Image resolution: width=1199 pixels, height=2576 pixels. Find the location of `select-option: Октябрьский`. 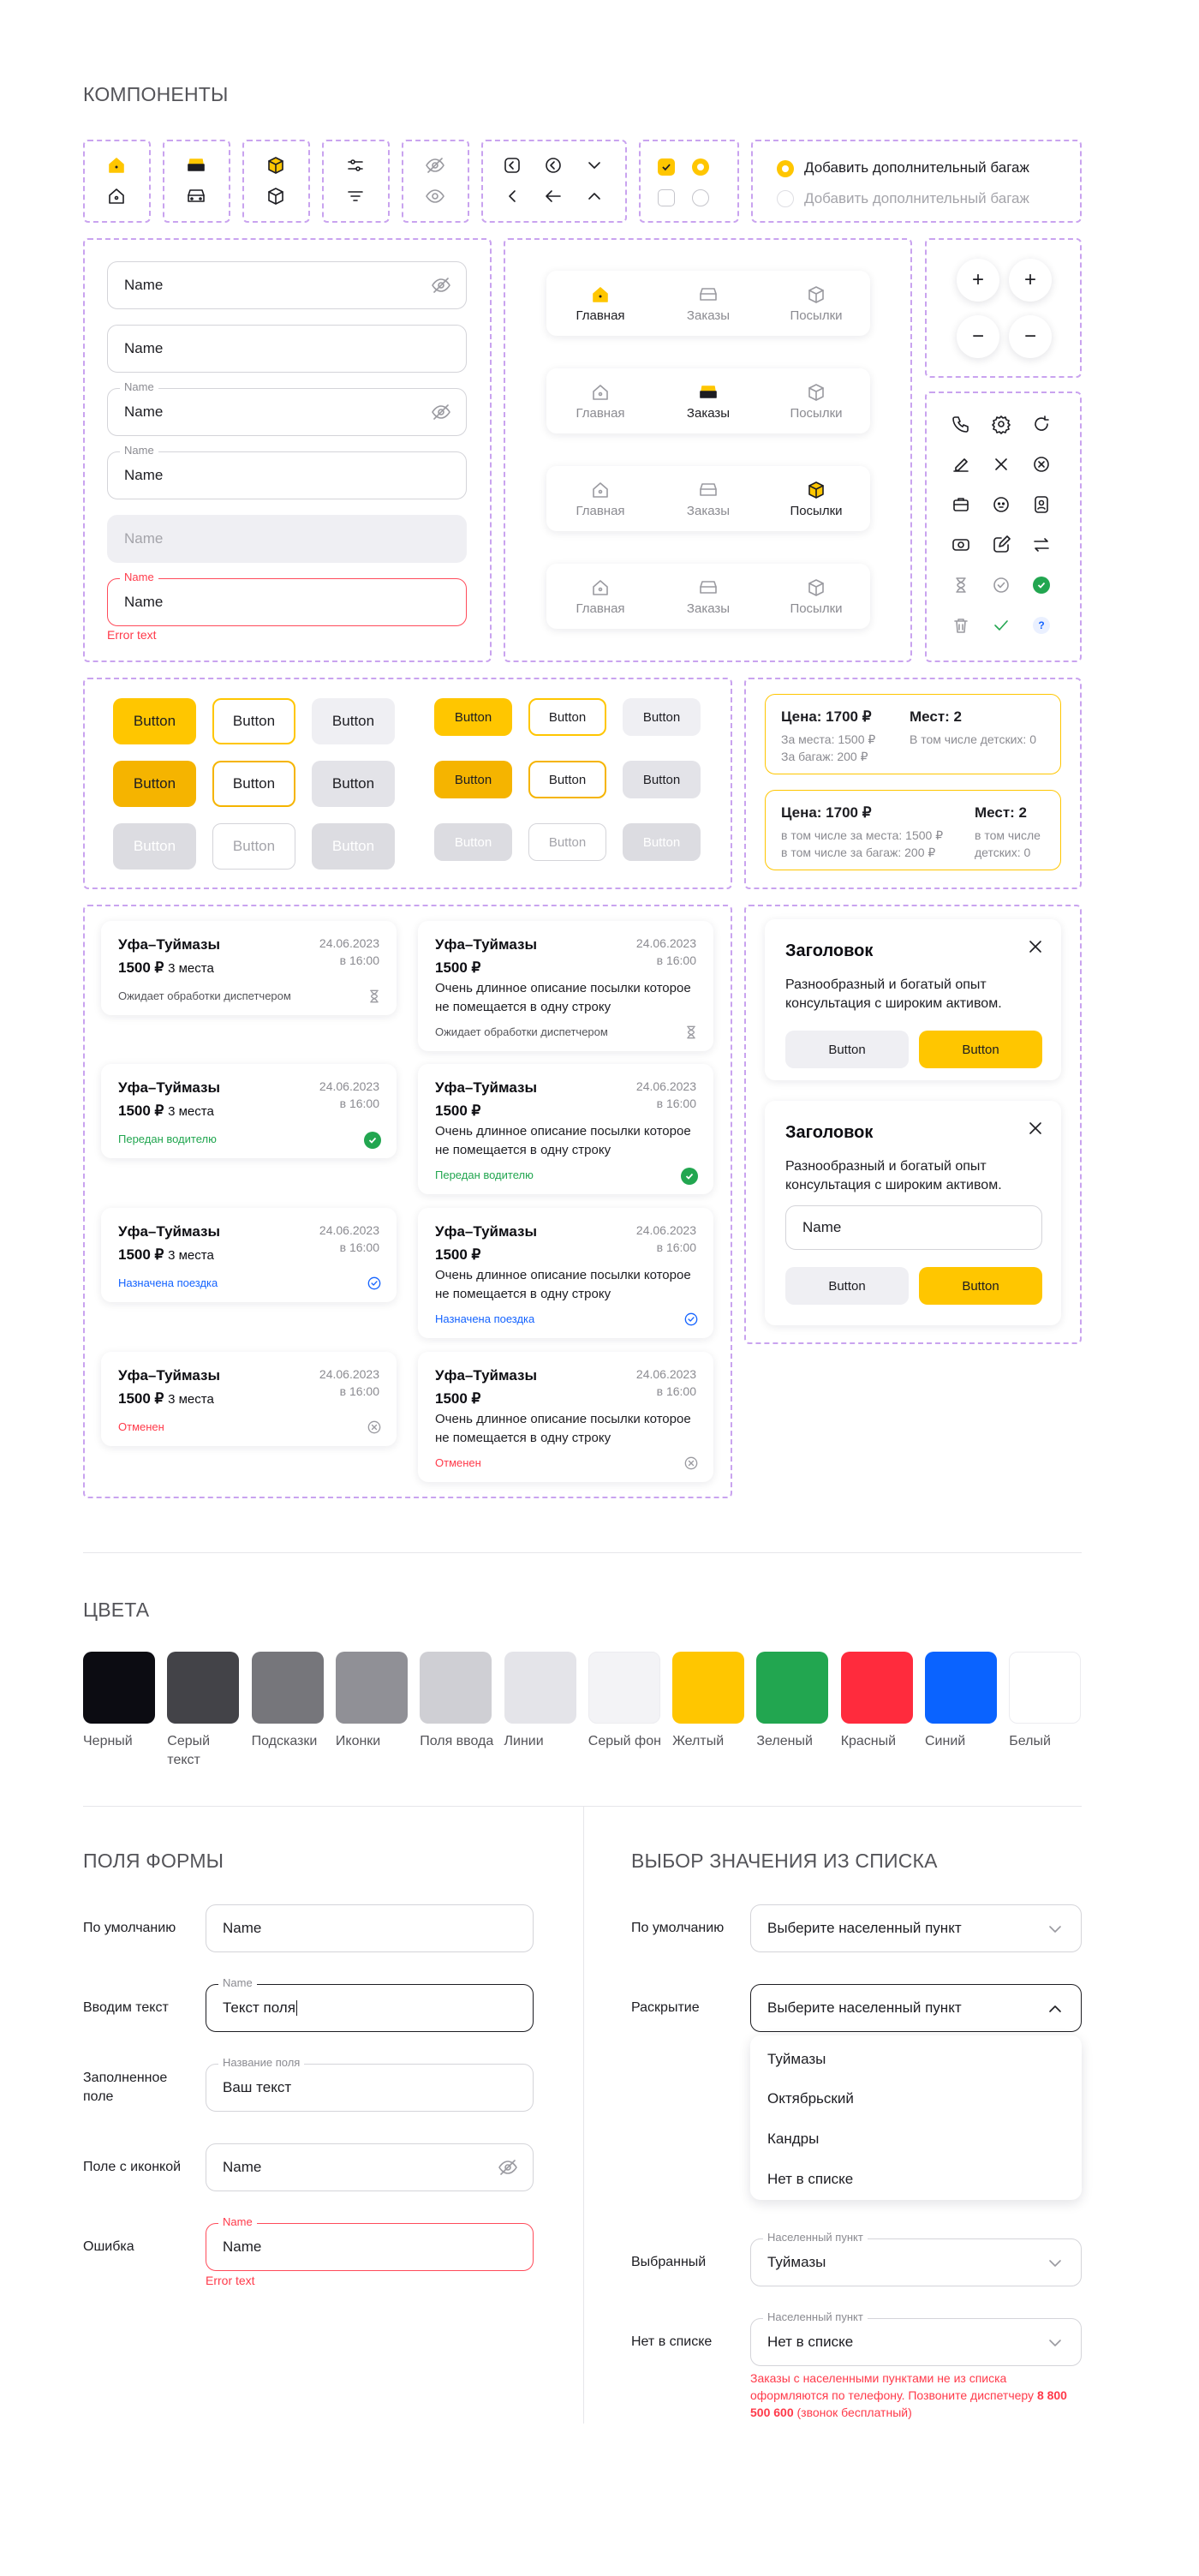

select-option: Октябрьский is located at coordinates (810, 2098).